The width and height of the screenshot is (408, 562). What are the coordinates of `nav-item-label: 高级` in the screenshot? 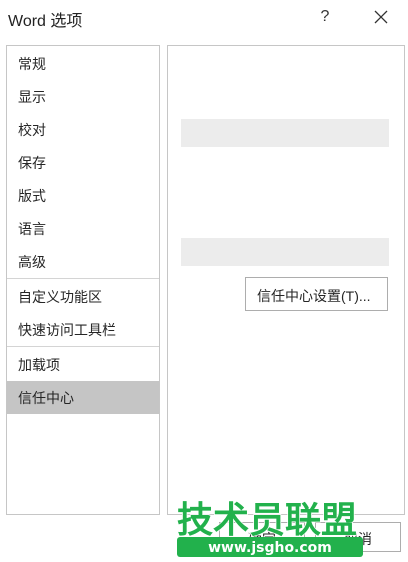 It's located at (32, 262).